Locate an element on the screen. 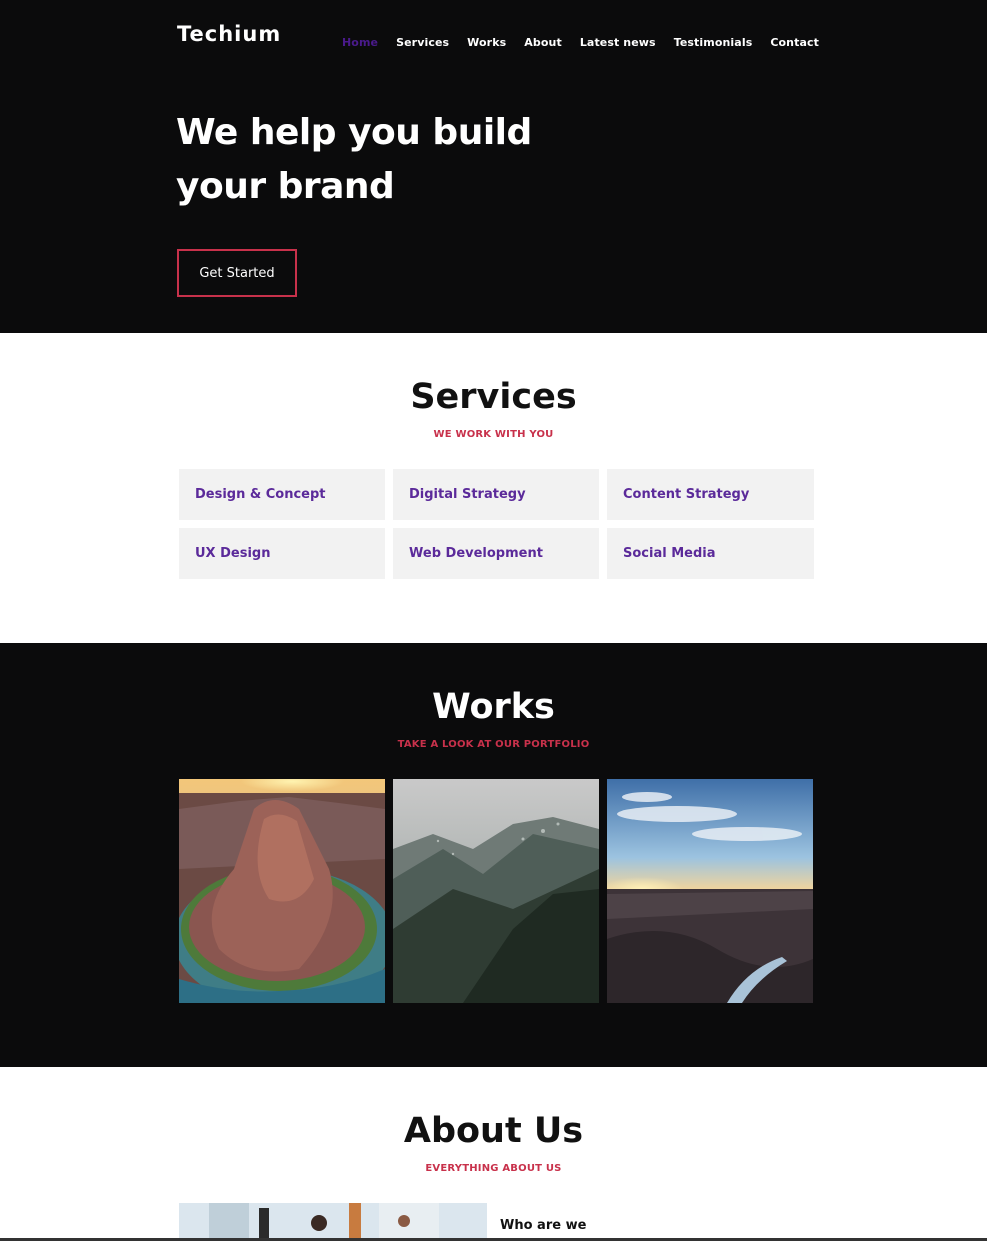 This screenshot has width=987, height=1241. works-grid is located at coordinates (496, 891).